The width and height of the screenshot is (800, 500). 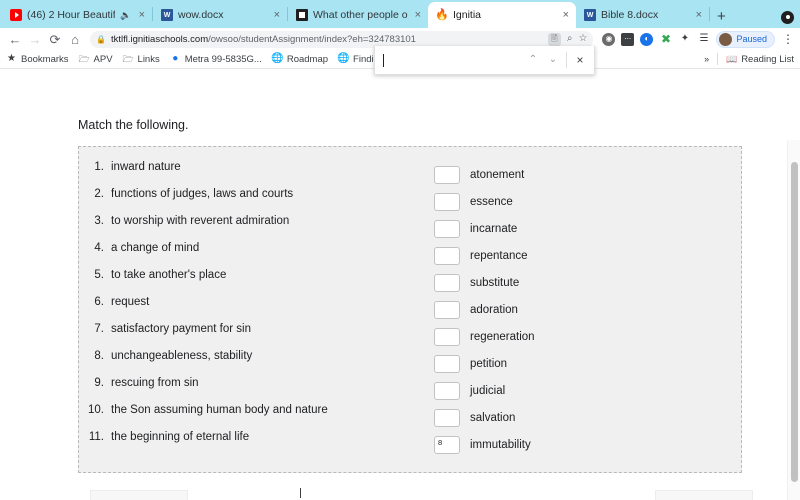 I want to click on item-number: 11., so click(x=96, y=437).